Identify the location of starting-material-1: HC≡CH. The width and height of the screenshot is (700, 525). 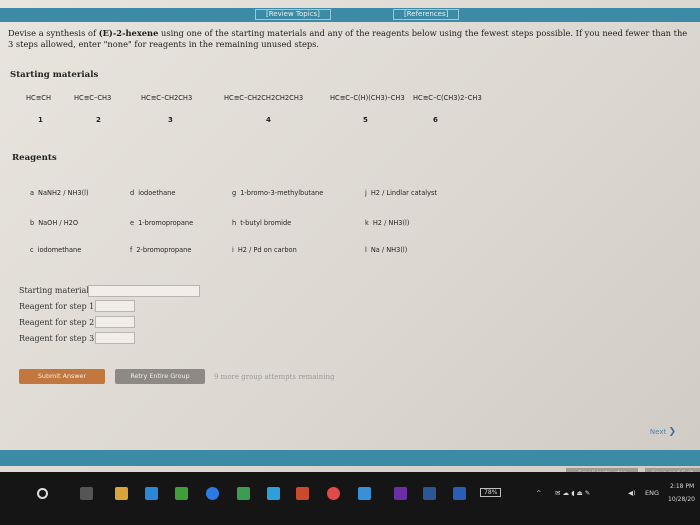
(38, 98).